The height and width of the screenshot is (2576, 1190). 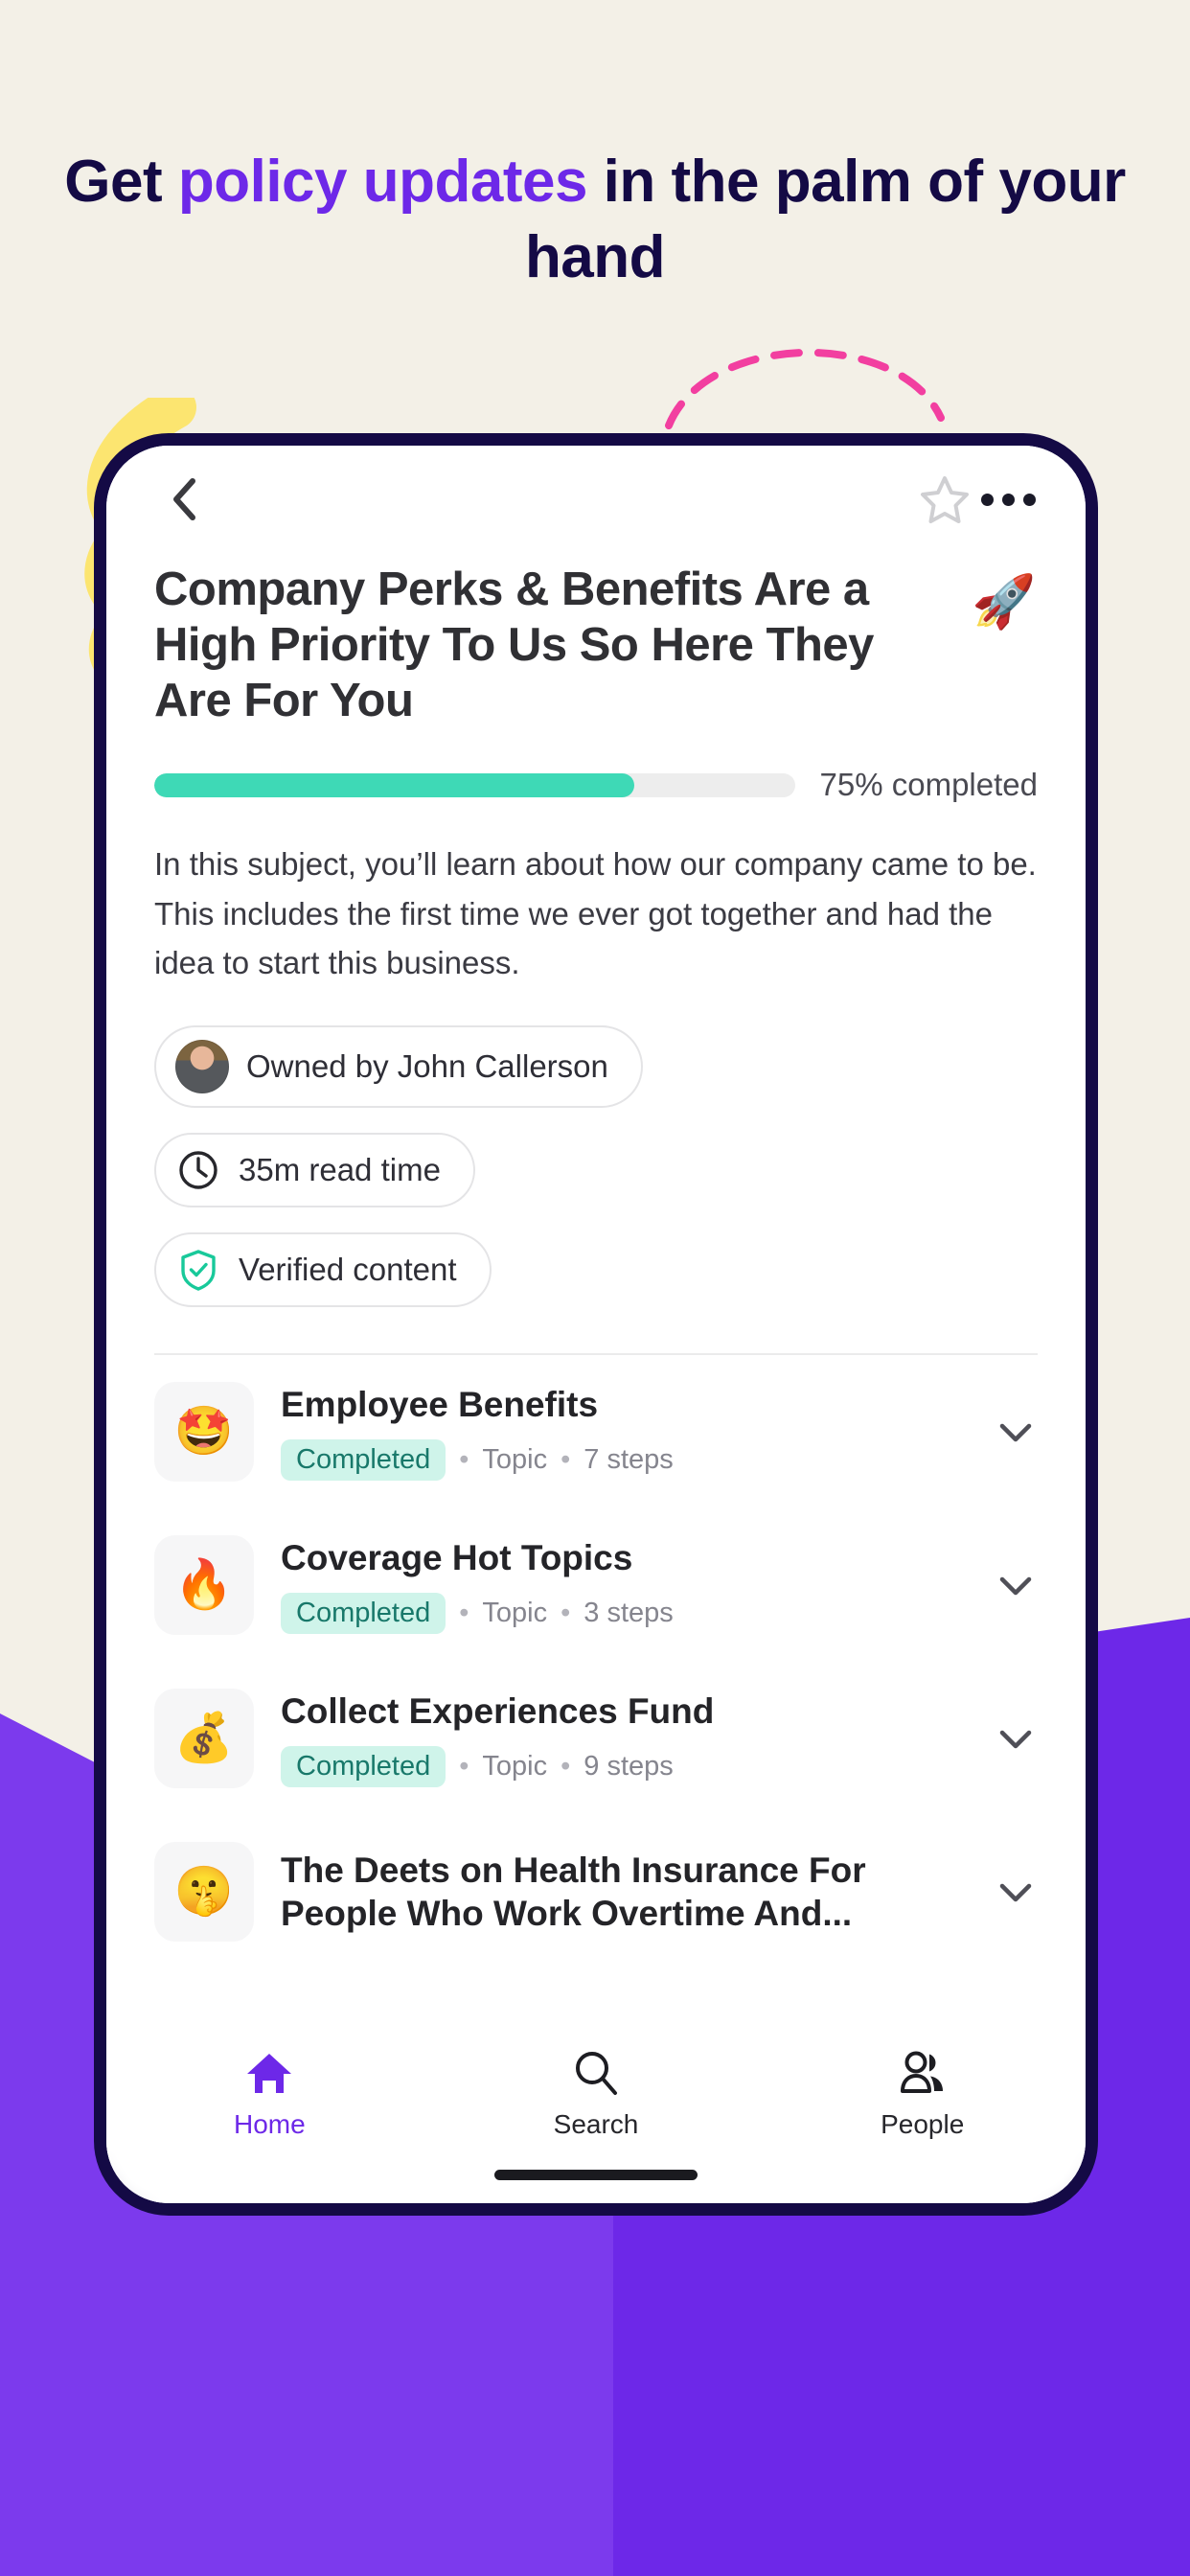 I want to click on rocket-emoji-icon: 🚀, so click(x=1005, y=602).